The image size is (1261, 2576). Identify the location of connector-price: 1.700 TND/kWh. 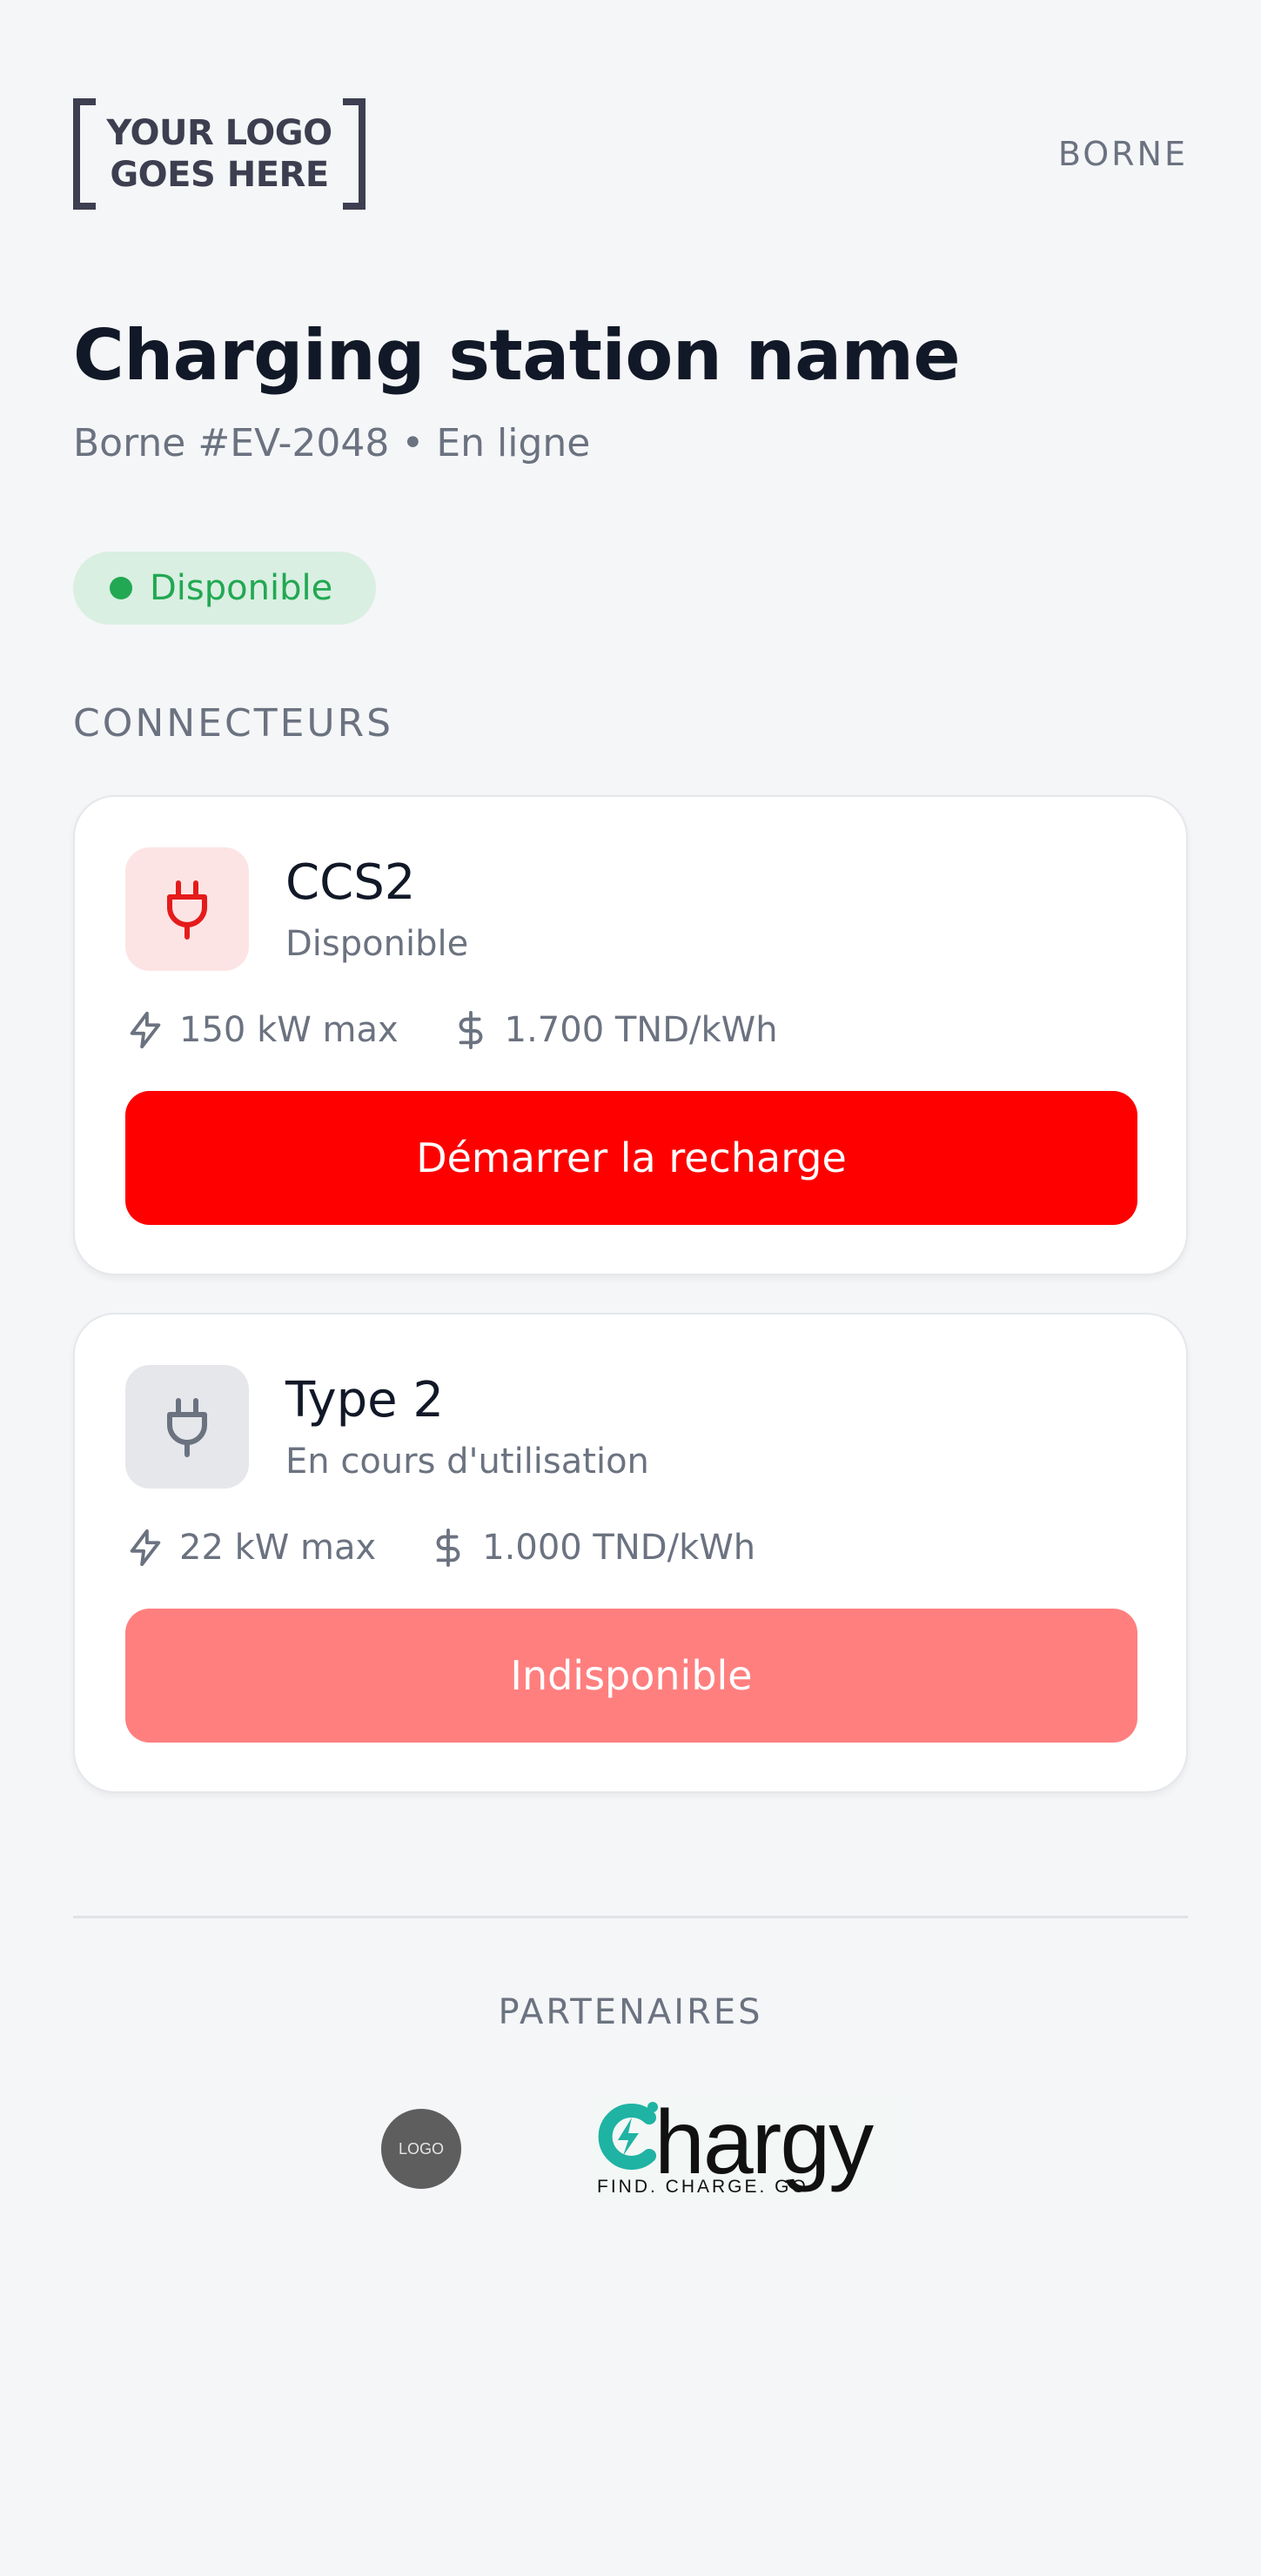
(614, 1030).